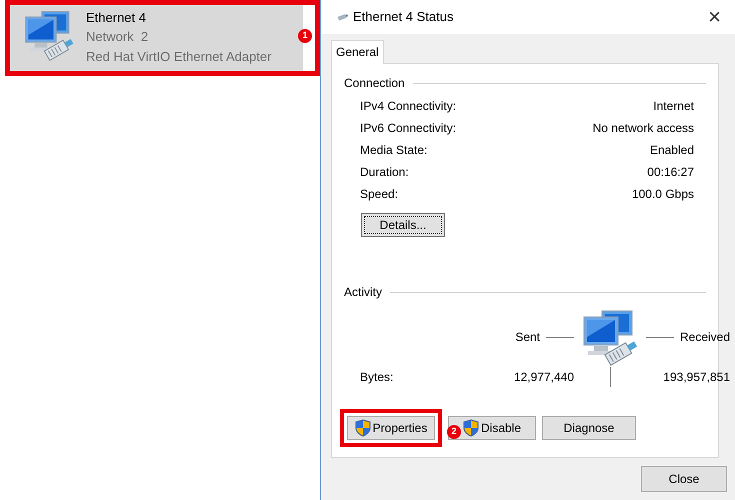 The height and width of the screenshot is (500, 735). What do you see at coordinates (394, 150) in the screenshot?
I see `field-label: Media State:` at bounding box center [394, 150].